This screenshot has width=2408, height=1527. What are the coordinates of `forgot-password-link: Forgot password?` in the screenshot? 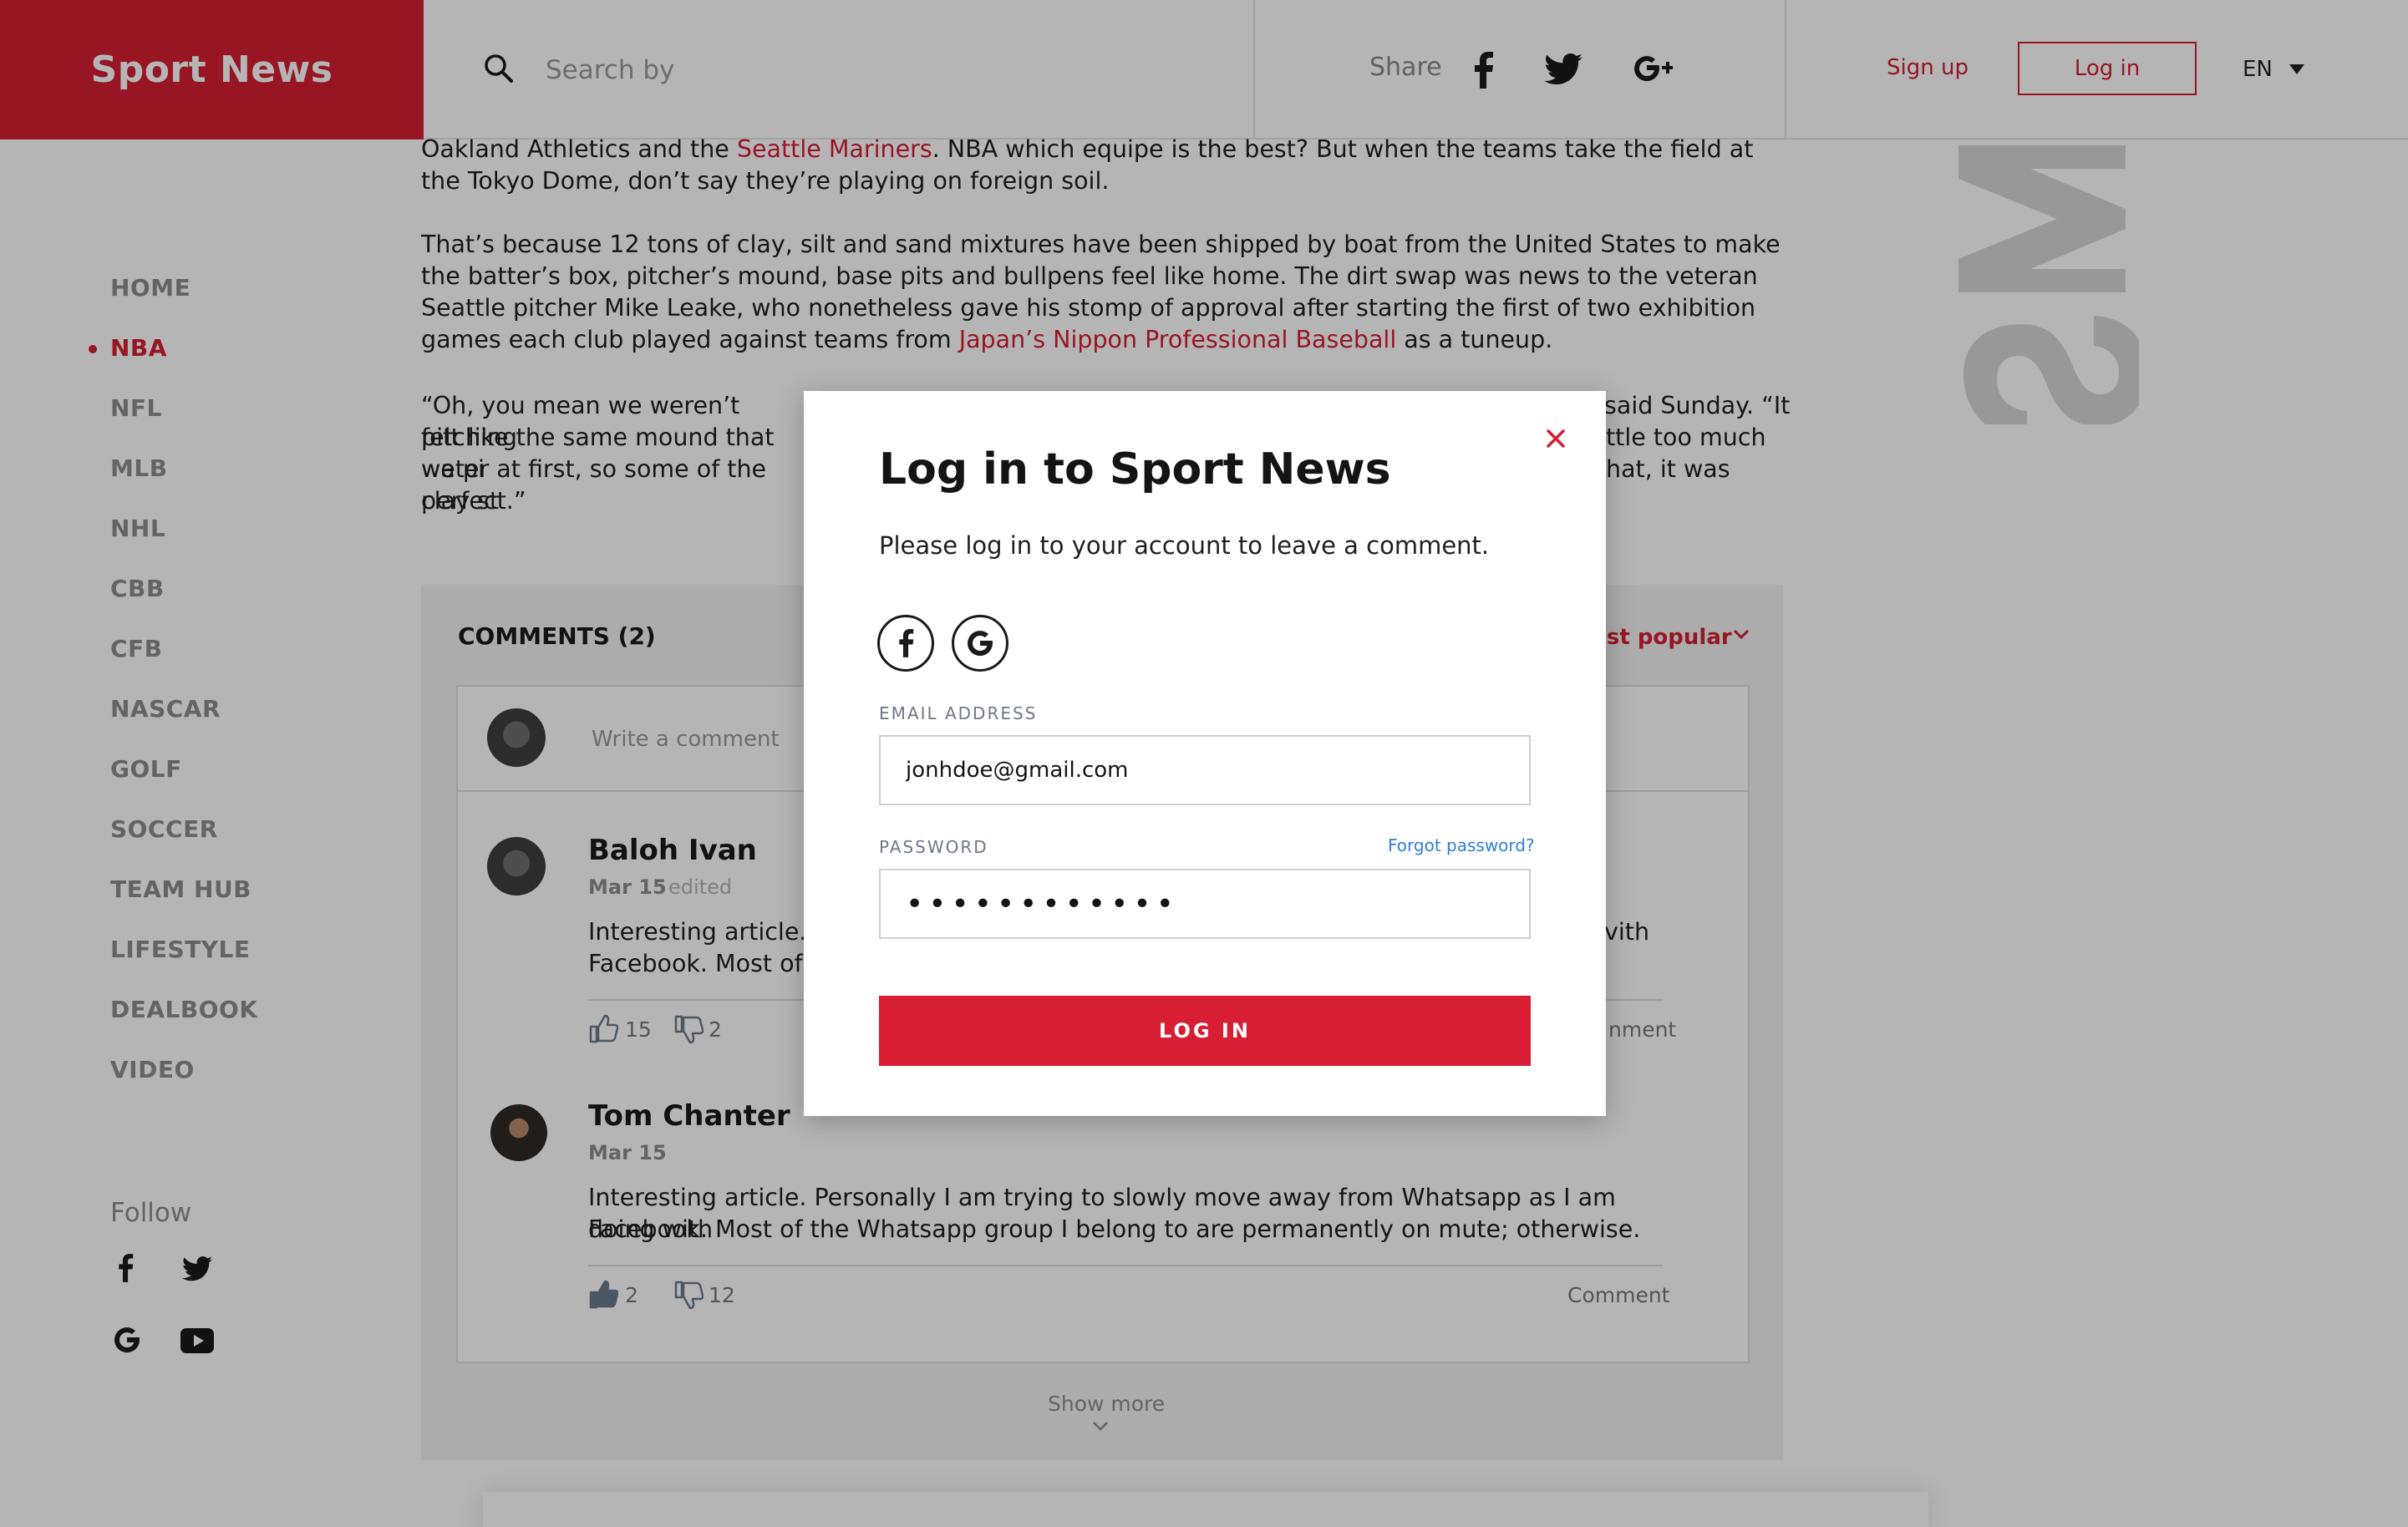 It's located at (1462, 845).